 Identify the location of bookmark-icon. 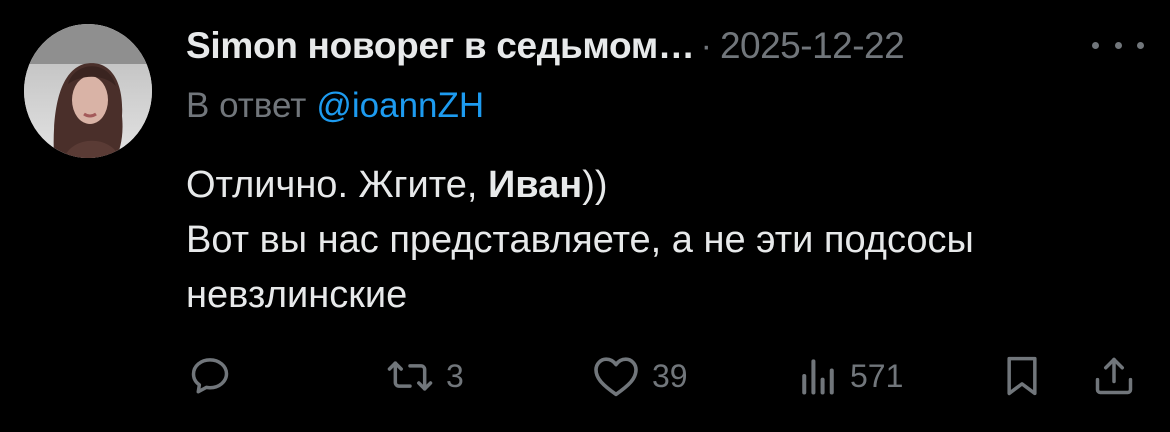
(1022, 376).